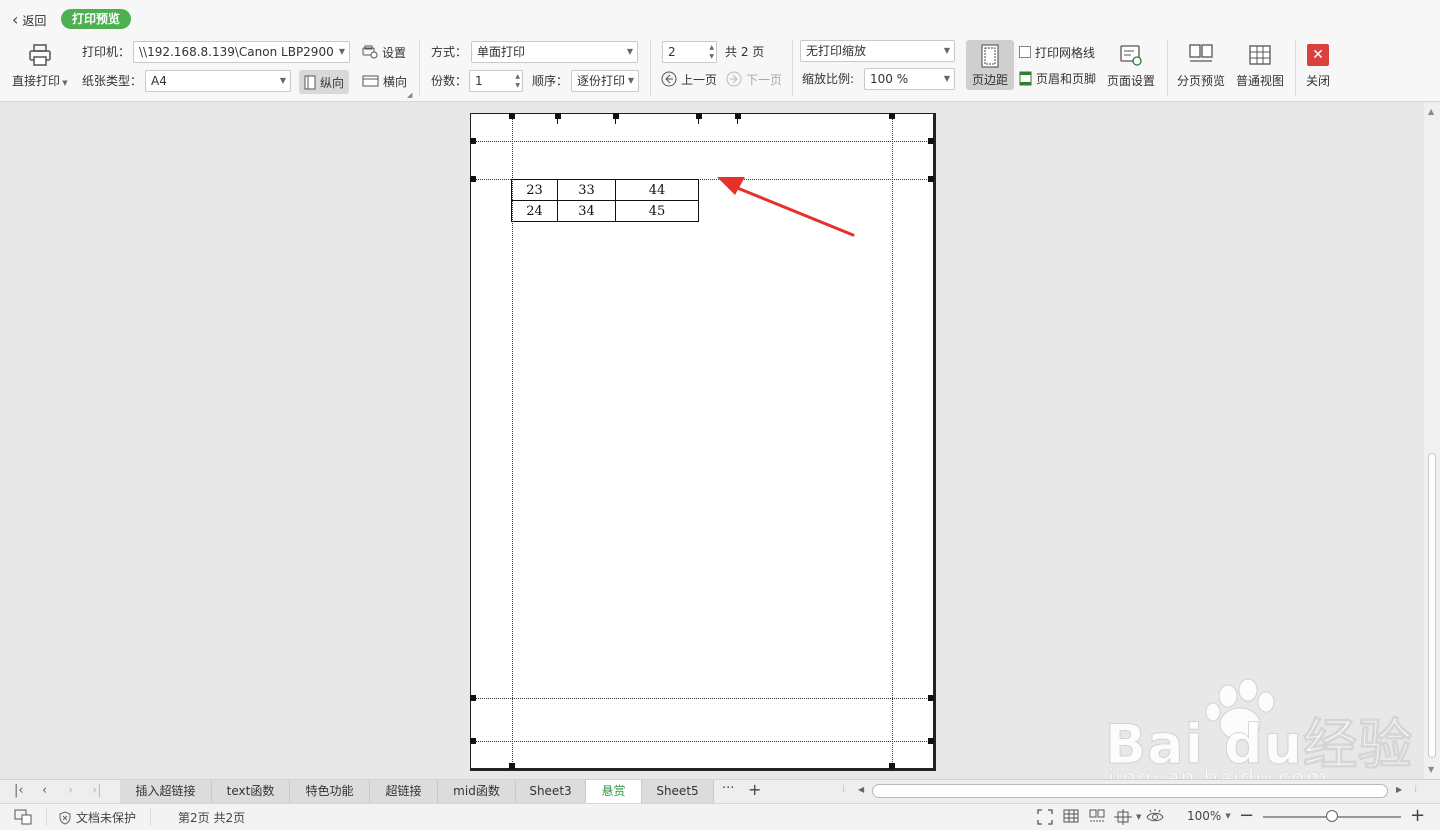  What do you see at coordinates (892, 441) in the screenshot?
I see `right-margin-line` at bounding box center [892, 441].